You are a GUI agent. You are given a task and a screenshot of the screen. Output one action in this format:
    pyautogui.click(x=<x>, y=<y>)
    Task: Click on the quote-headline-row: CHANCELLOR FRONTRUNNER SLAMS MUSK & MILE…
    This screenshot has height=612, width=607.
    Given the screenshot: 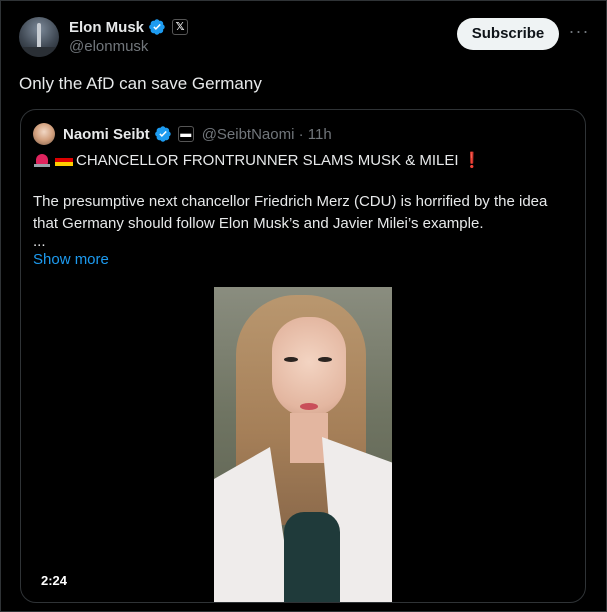 What is the action you would take?
    pyautogui.click(x=257, y=160)
    